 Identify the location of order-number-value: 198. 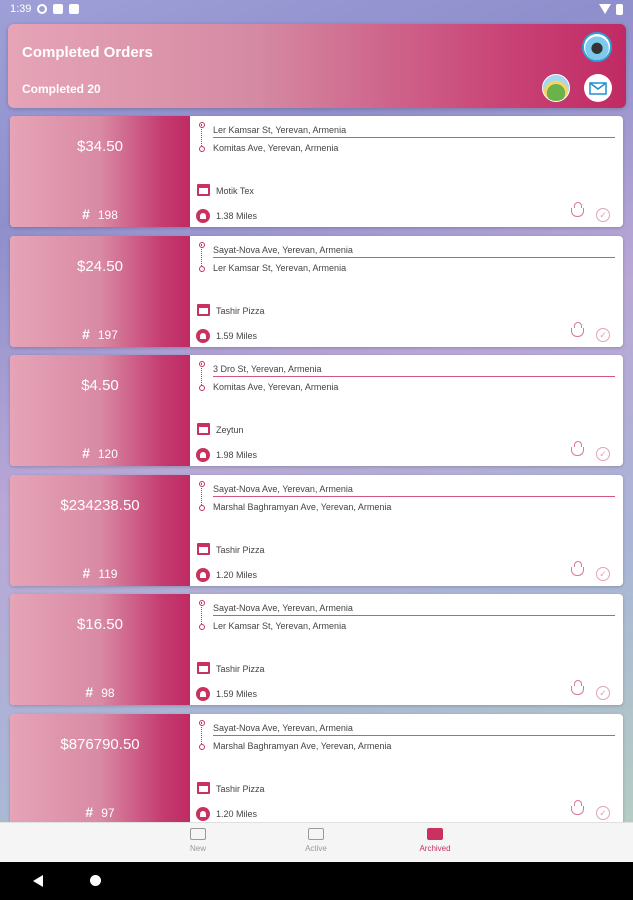
(107, 215).